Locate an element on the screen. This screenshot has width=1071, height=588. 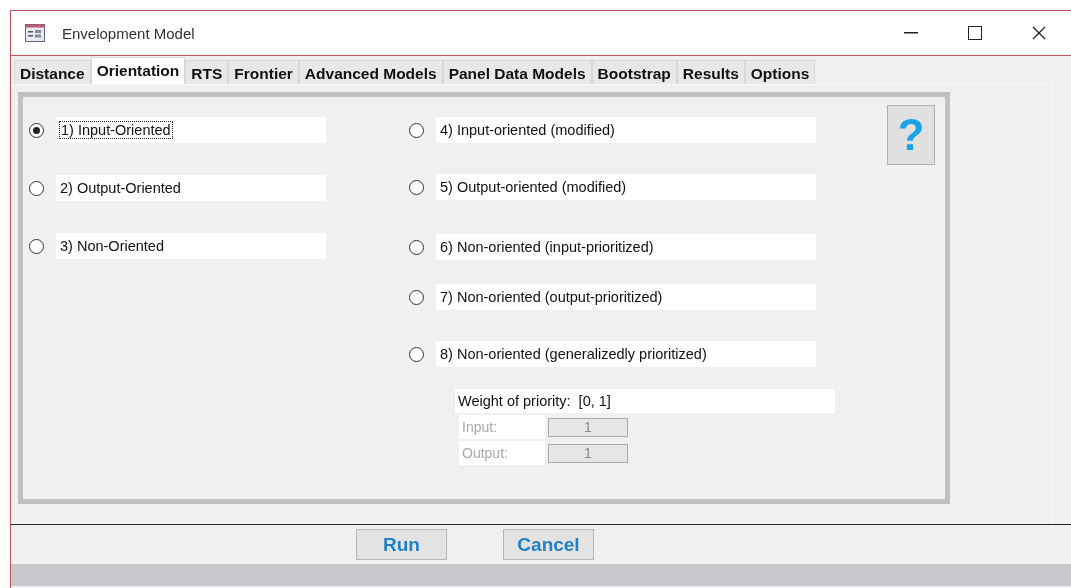
field-label: Output: is located at coordinates (502, 453).